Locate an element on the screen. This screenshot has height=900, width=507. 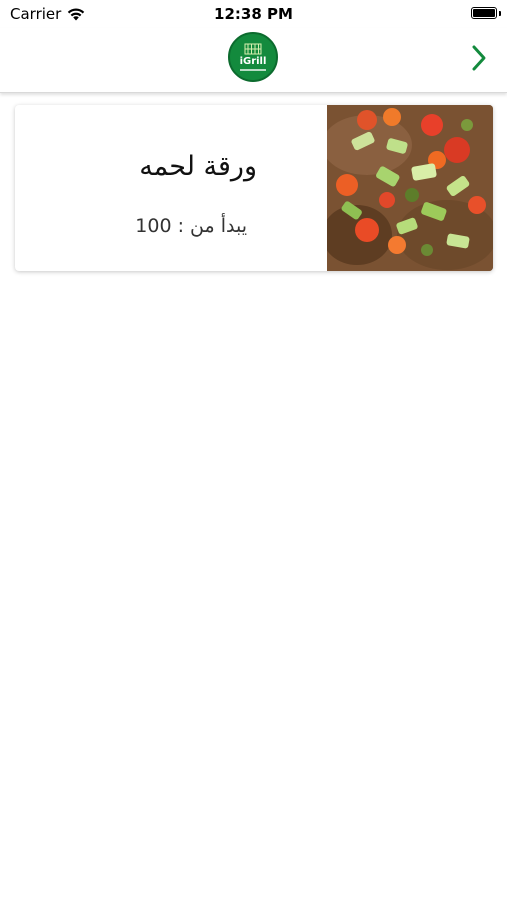
product-image is located at coordinates (410, 188).